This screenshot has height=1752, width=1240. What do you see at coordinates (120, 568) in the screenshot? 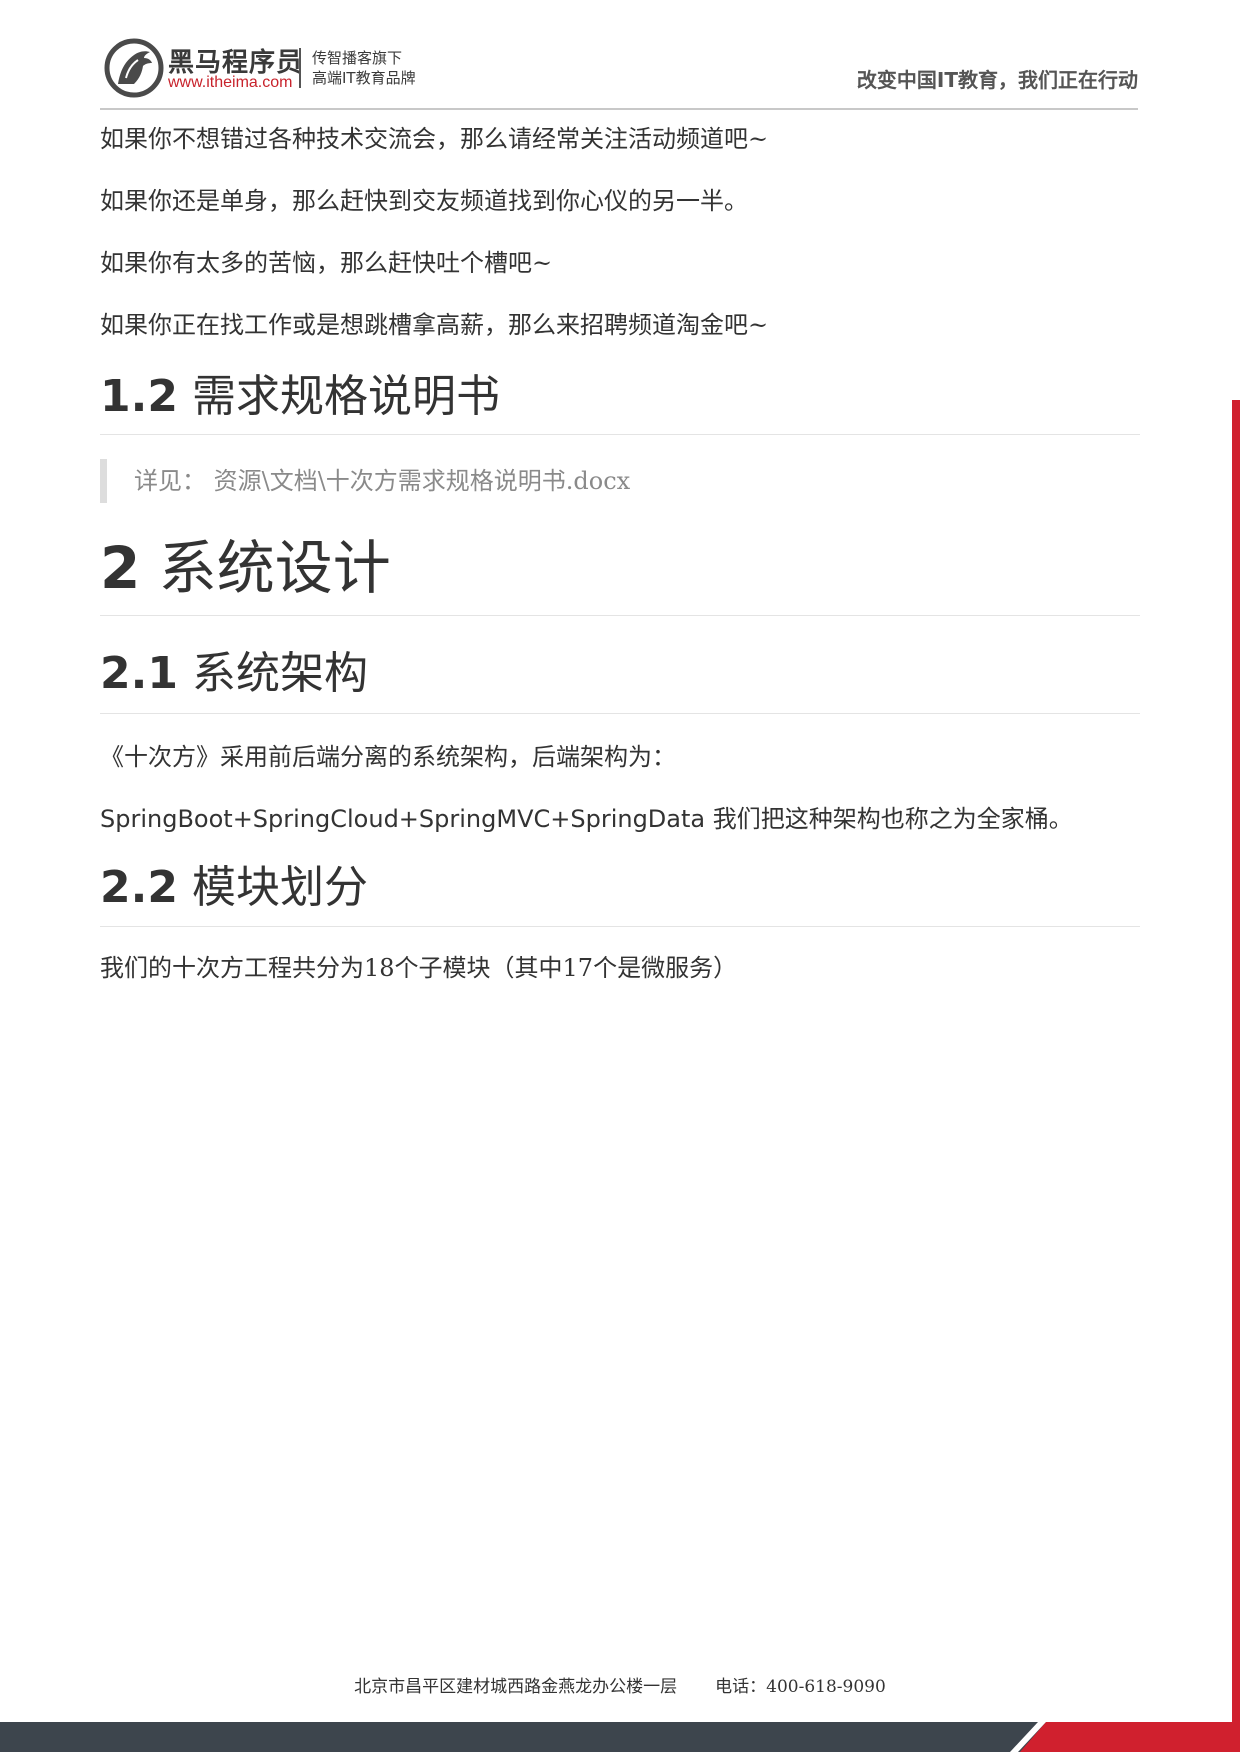
I see `section-number: 2` at bounding box center [120, 568].